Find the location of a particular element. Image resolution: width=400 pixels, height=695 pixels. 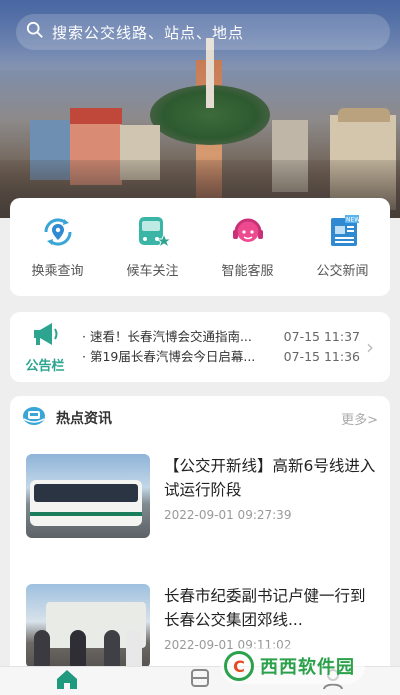

newspaper-icon: NEW is located at coordinates (343, 232).